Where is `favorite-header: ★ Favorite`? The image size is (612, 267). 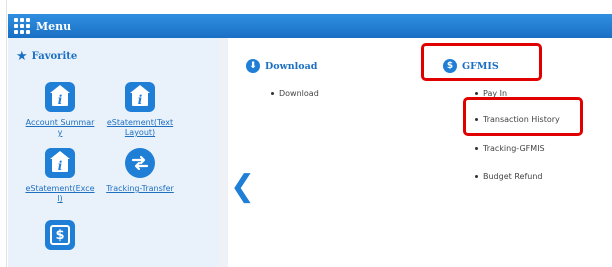
favorite-header: ★ Favorite is located at coordinates (46, 56).